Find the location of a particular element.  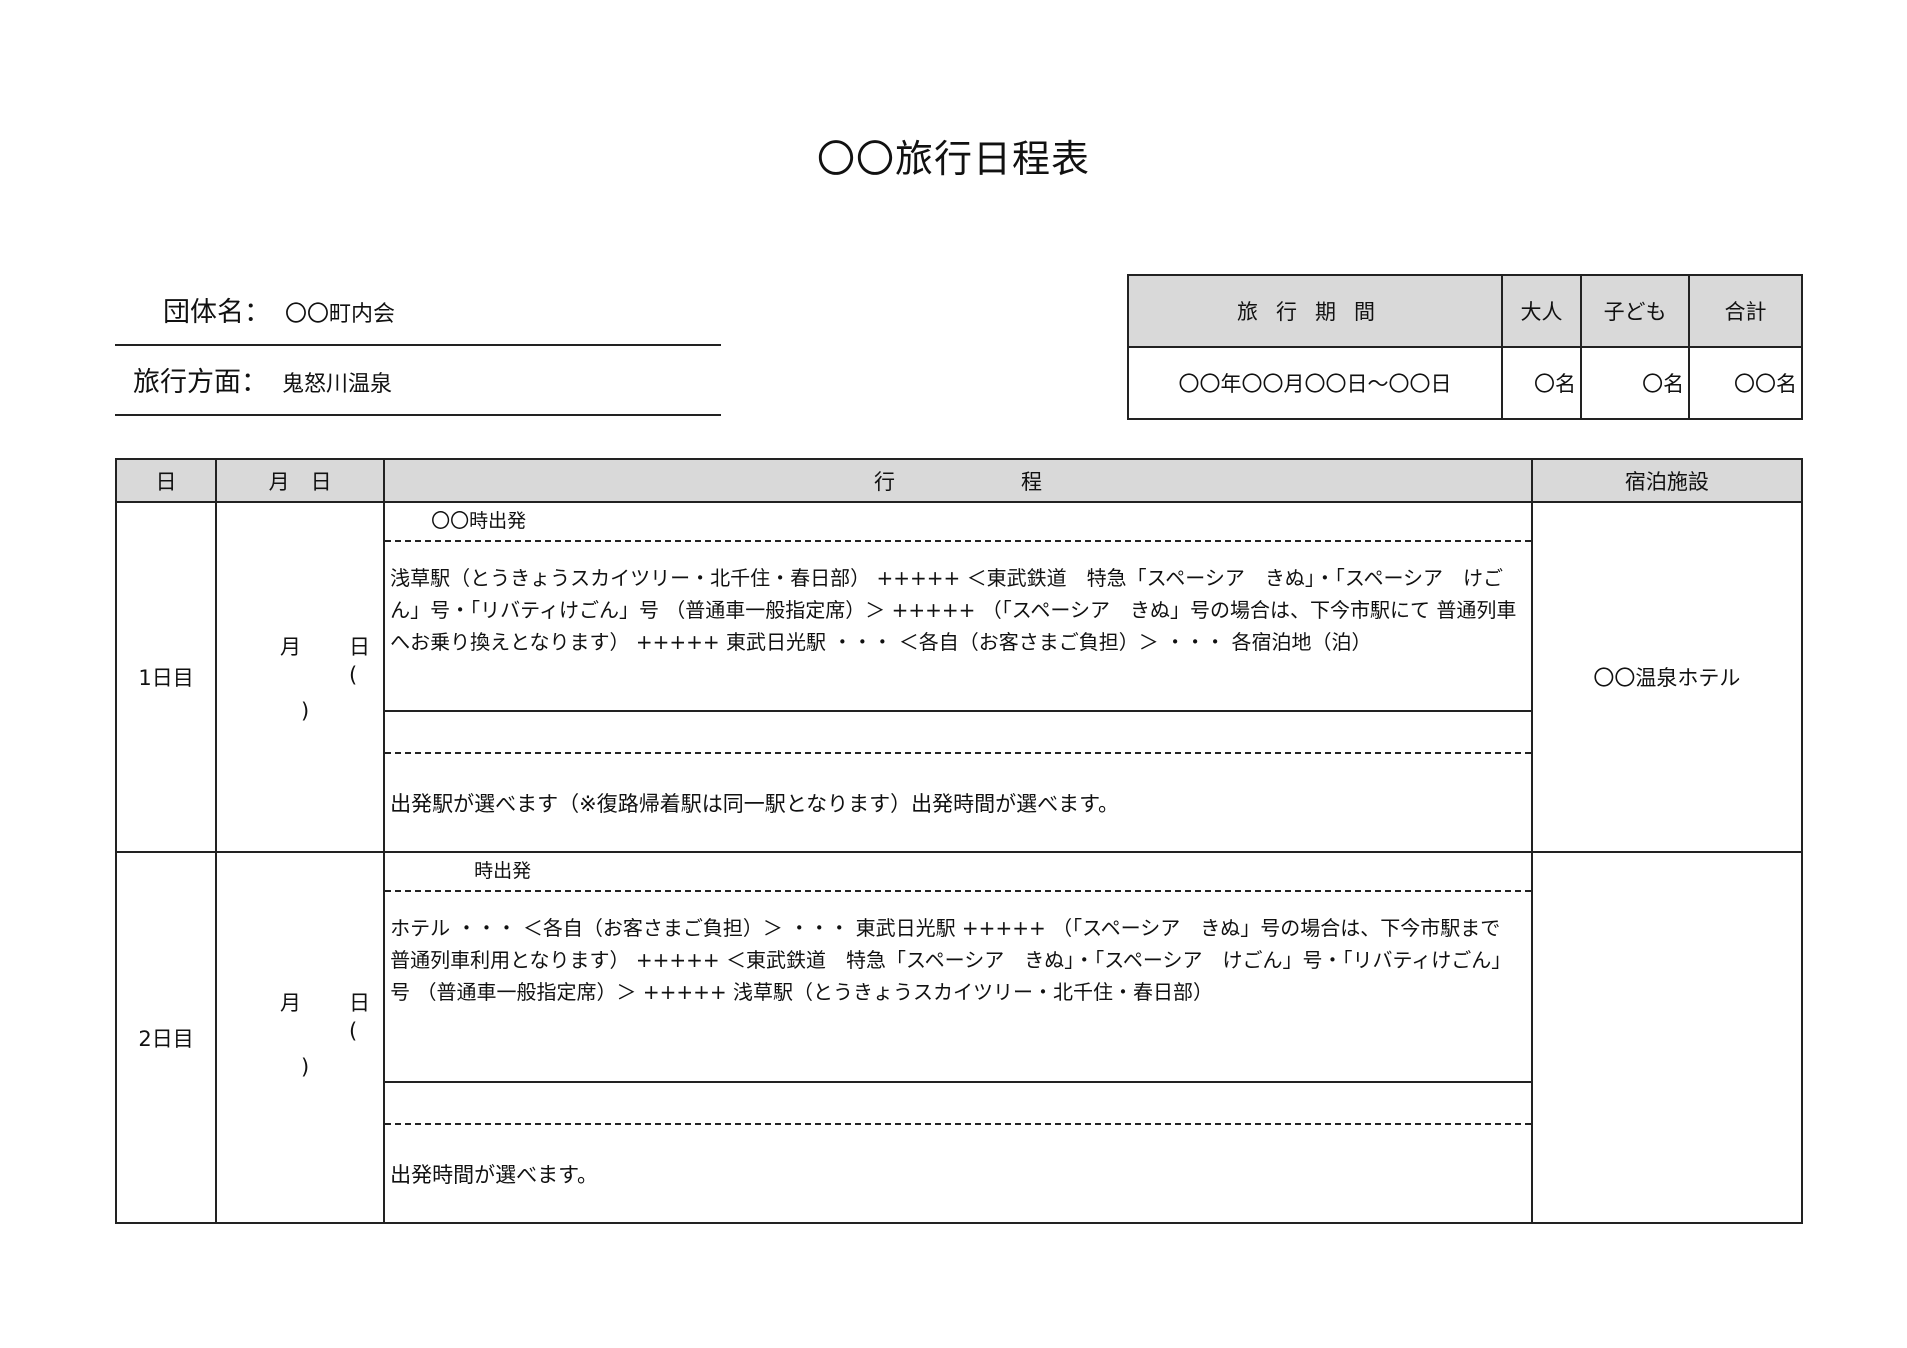

departure-time: 〇〇時出発 is located at coordinates (958, 522).